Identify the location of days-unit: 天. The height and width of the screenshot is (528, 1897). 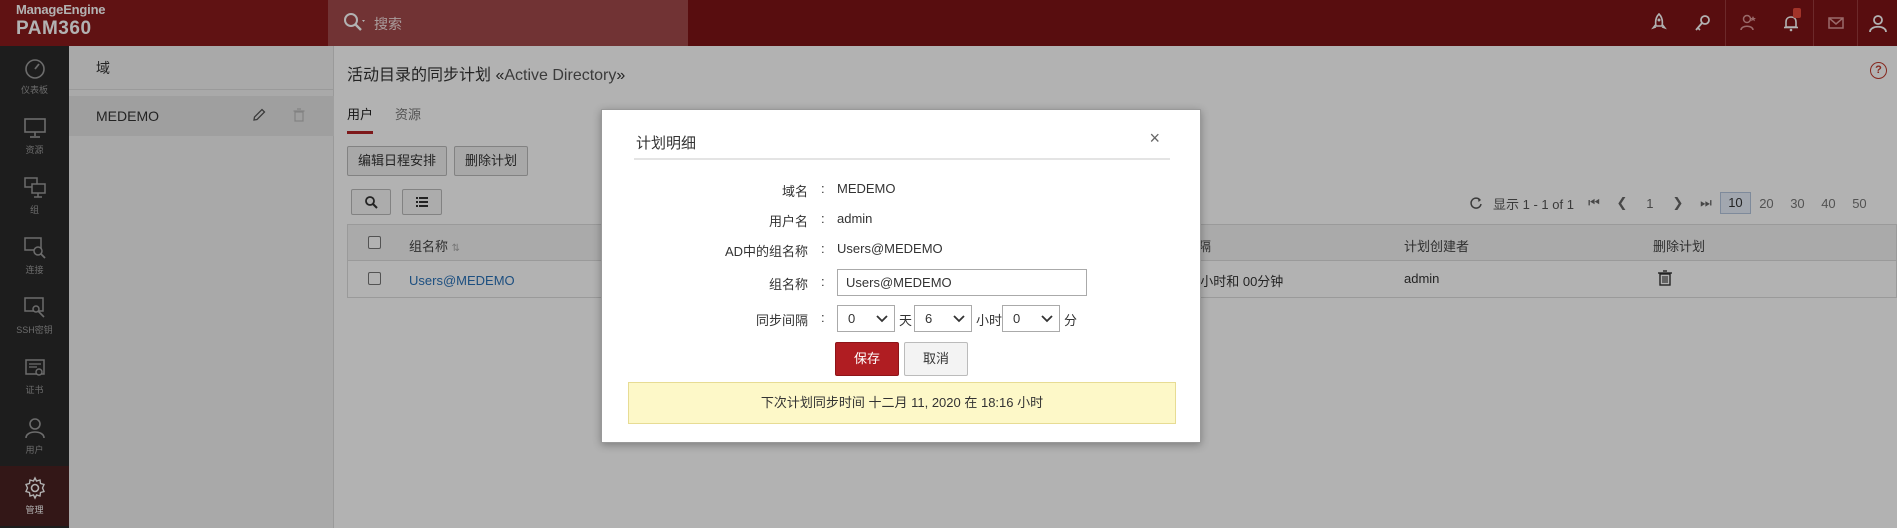
(906, 320).